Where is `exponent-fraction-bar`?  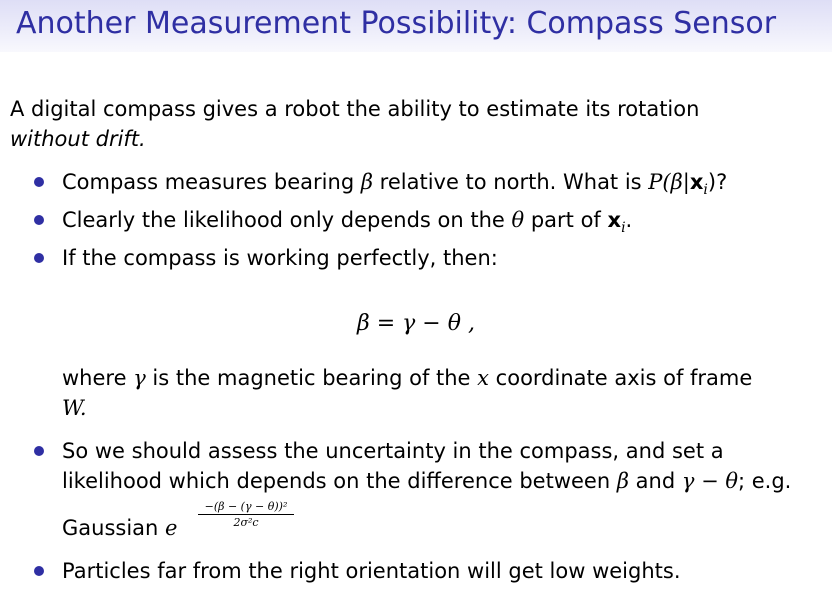 exponent-fraction-bar is located at coordinates (246, 514).